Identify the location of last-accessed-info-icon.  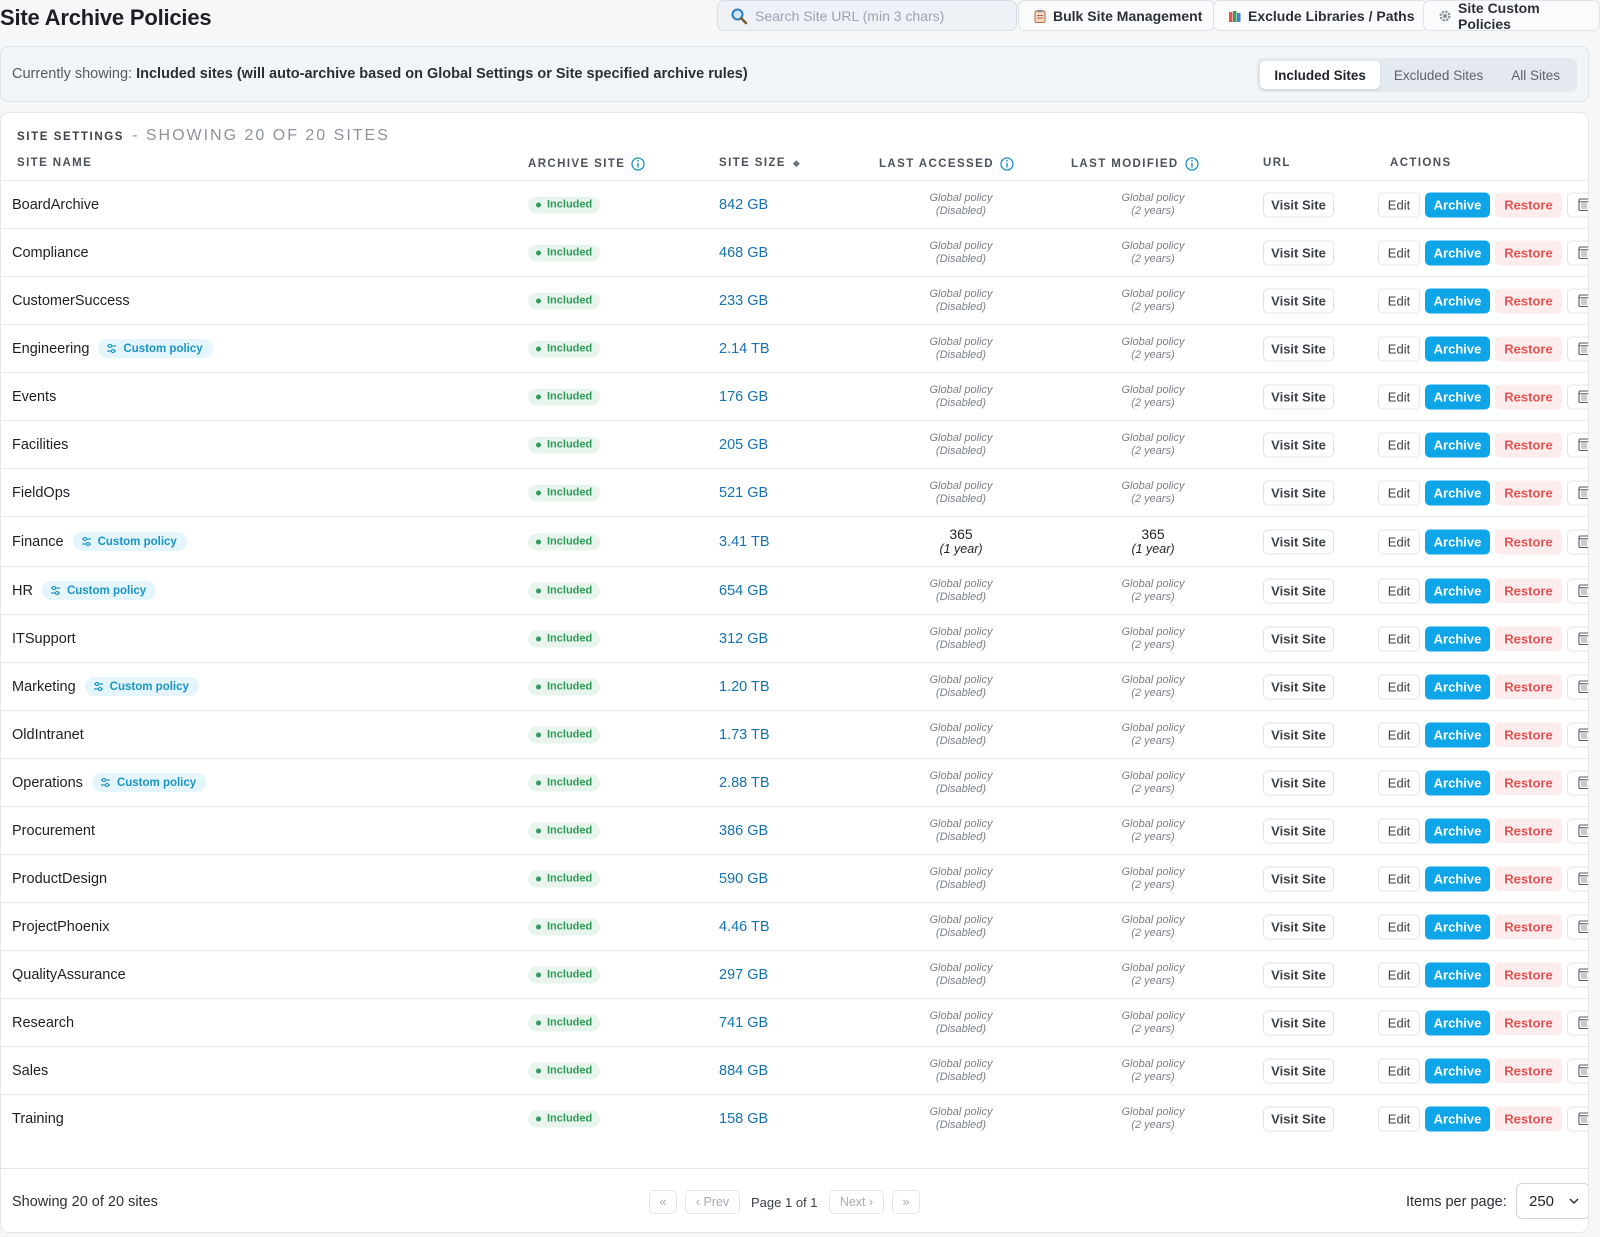
(1007, 164).